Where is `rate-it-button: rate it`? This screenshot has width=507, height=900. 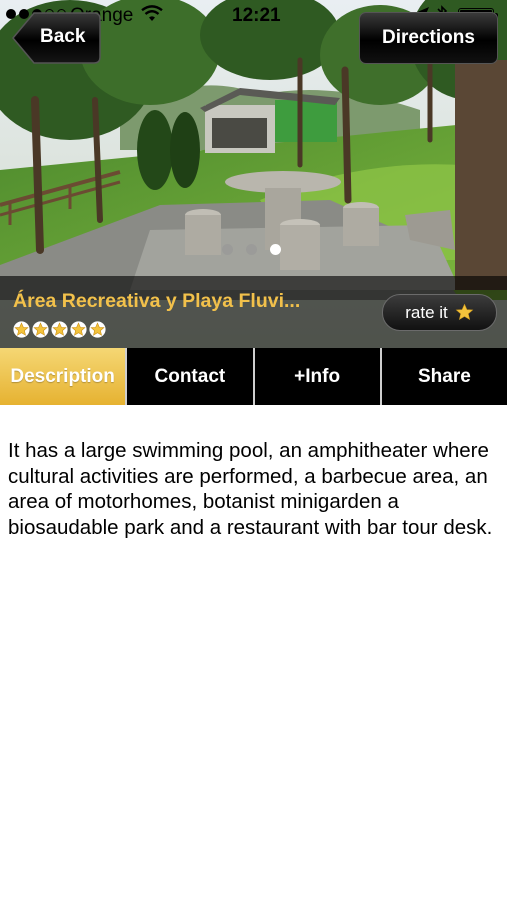 rate-it-button: rate it is located at coordinates (439, 312).